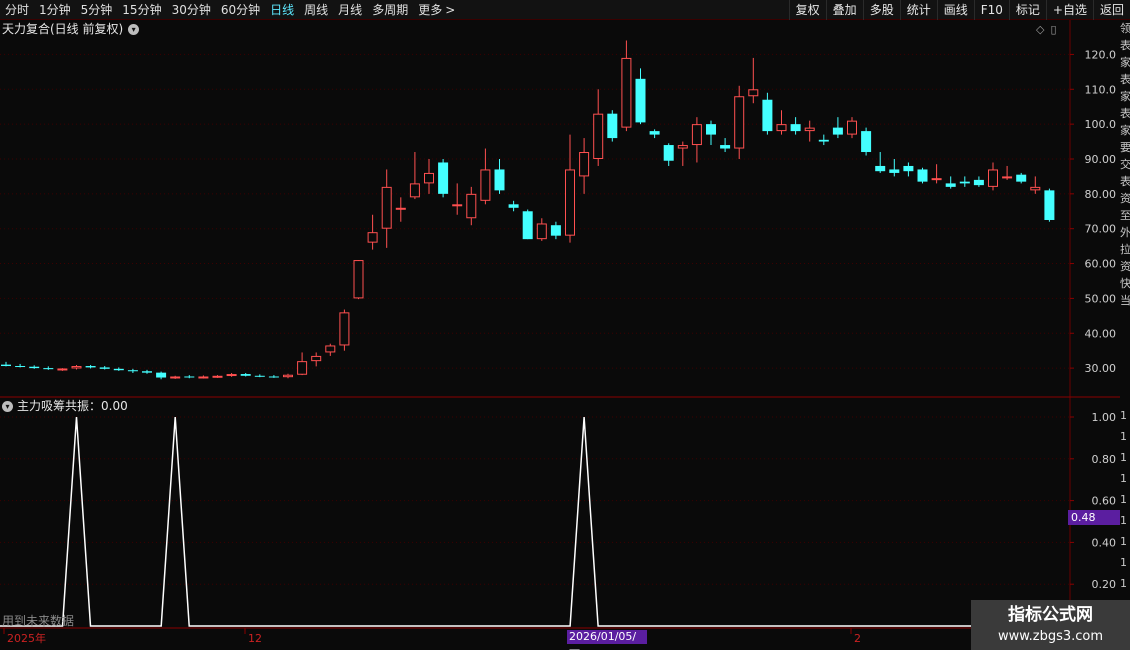  What do you see at coordinates (991, 10) in the screenshot?
I see `action-button-5: F10` at bounding box center [991, 10].